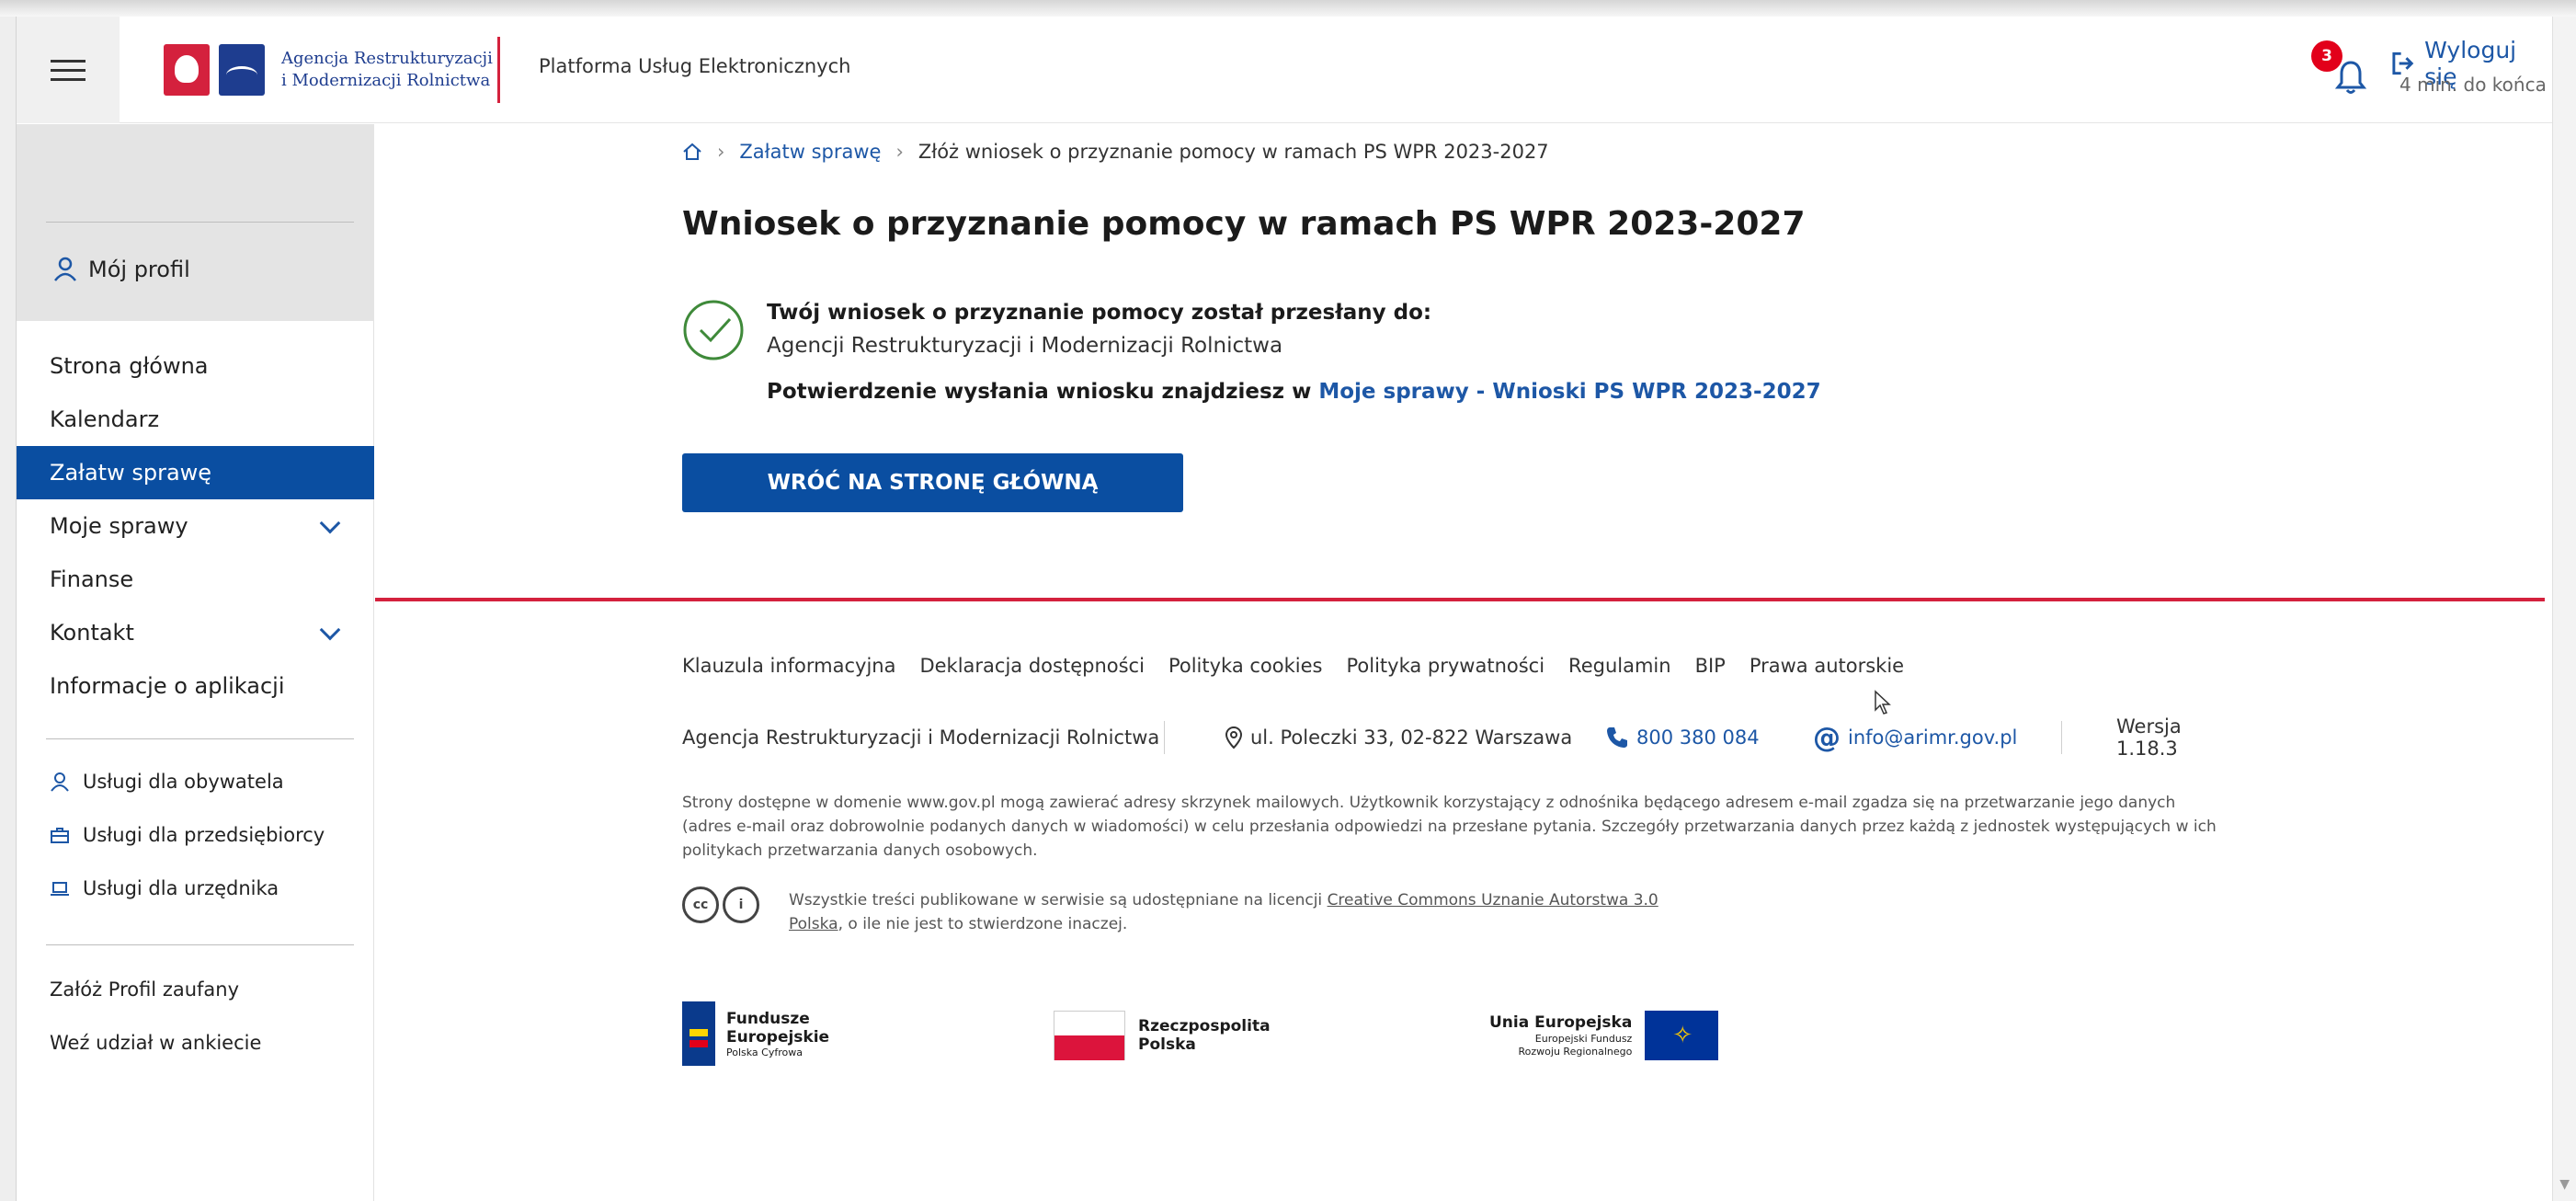 The height and width of the screenshot is (1201, 2576). I want to click on profile-block: Mój profil, so click(195, 222).